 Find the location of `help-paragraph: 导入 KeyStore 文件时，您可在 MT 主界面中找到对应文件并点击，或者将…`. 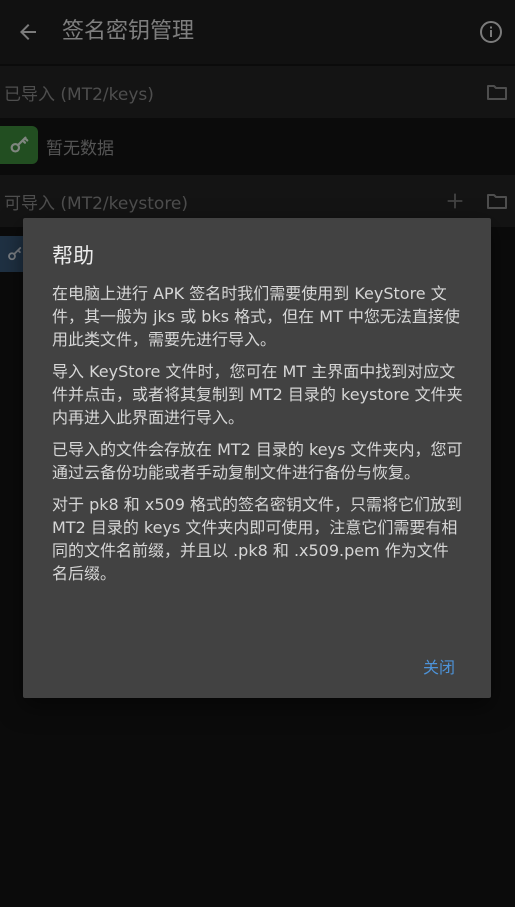

help-paragraph: 导入 KeyStore 文件时，您可在 MT 主界面中找到对应文件并点击，或者将… is located at coordinates (257, 394).